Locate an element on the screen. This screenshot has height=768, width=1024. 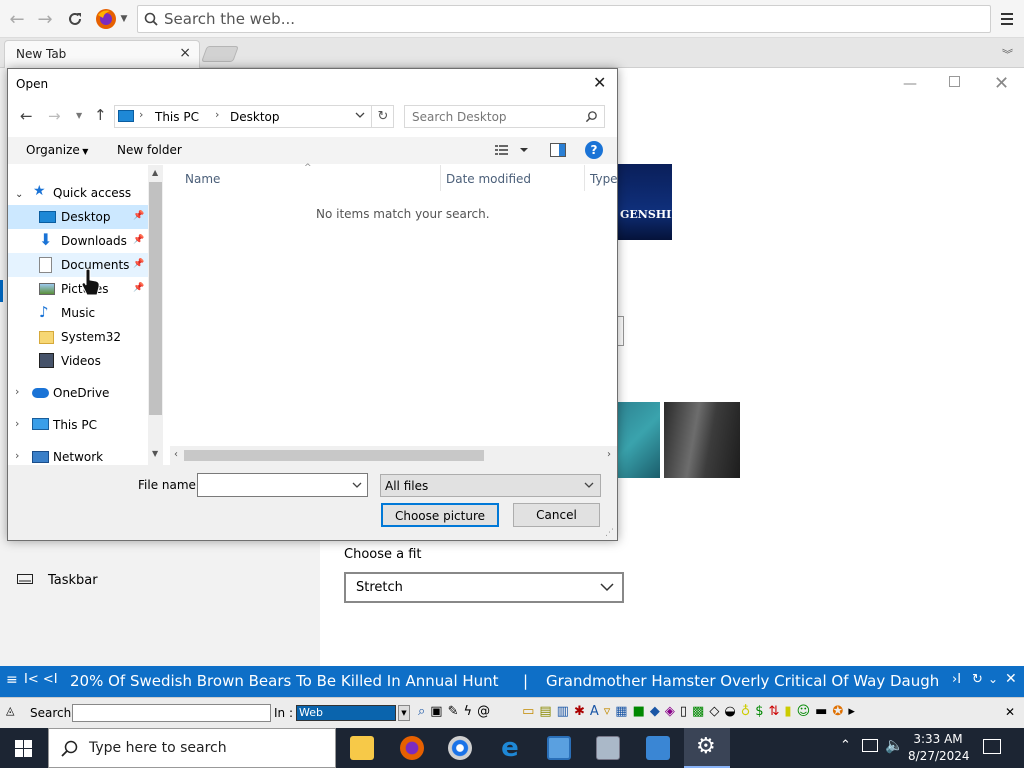
ticker-refresh-icon: ↻ is located at coordinates (977, 679).